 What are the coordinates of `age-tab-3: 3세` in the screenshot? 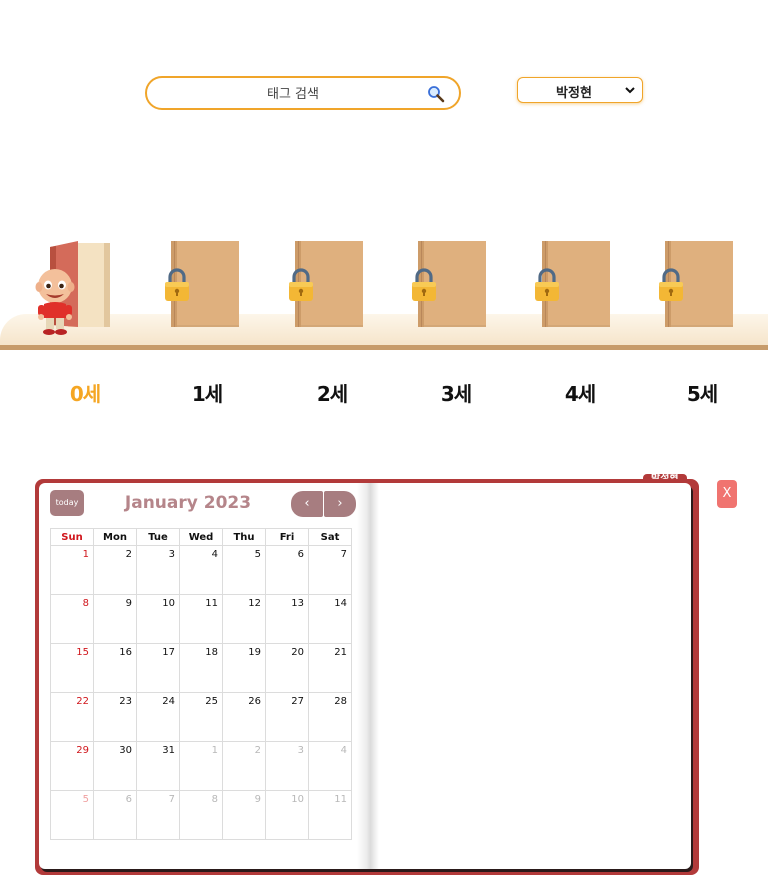 It's located at (456, 392).